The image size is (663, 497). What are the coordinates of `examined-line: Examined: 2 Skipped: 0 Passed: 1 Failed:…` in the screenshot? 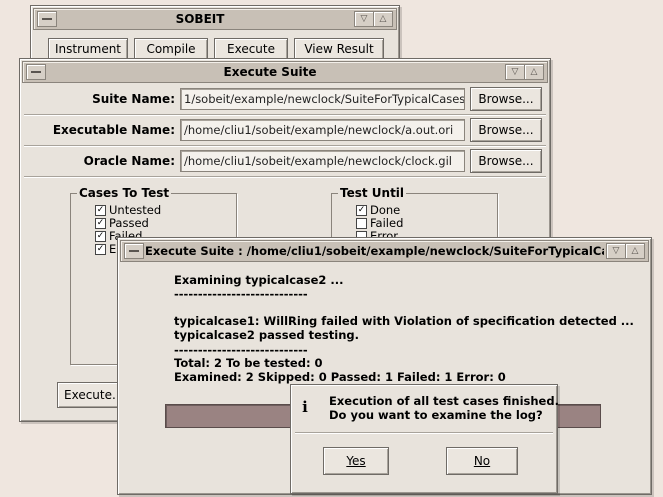 It's located at (340, 377).